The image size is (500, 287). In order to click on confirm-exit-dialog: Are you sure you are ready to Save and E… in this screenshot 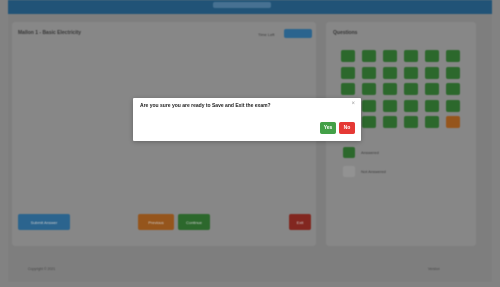, I will do `click(247, 119)`.